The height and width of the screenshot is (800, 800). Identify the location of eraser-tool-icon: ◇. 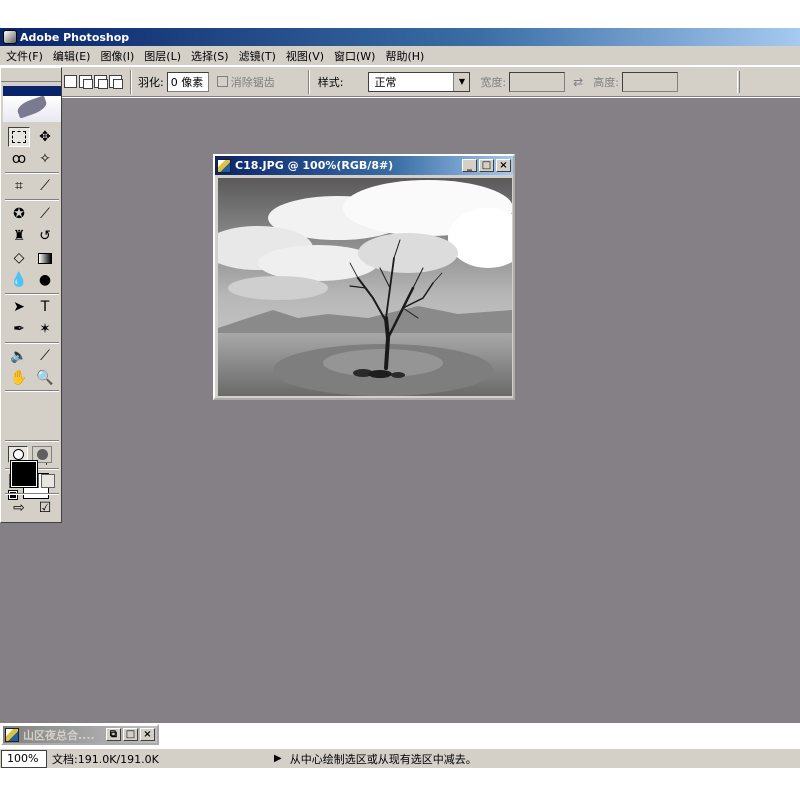
(19, 258).